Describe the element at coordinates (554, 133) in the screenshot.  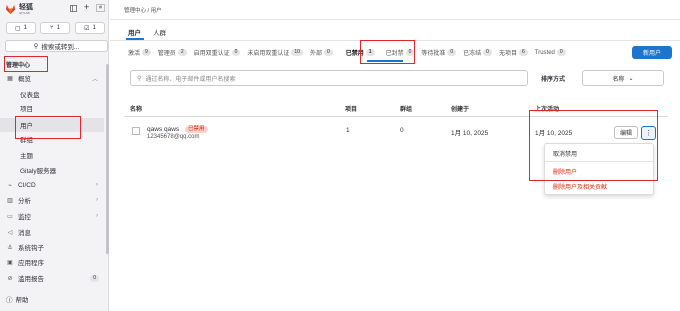
I see `user-last-activity: 1月 10, 2025` at that location.